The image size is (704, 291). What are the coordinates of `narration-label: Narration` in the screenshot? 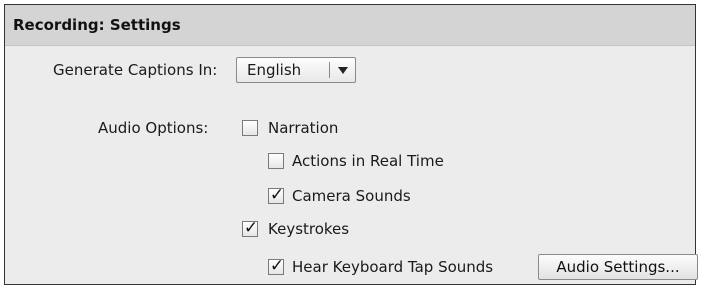 It's located at (303, 128).